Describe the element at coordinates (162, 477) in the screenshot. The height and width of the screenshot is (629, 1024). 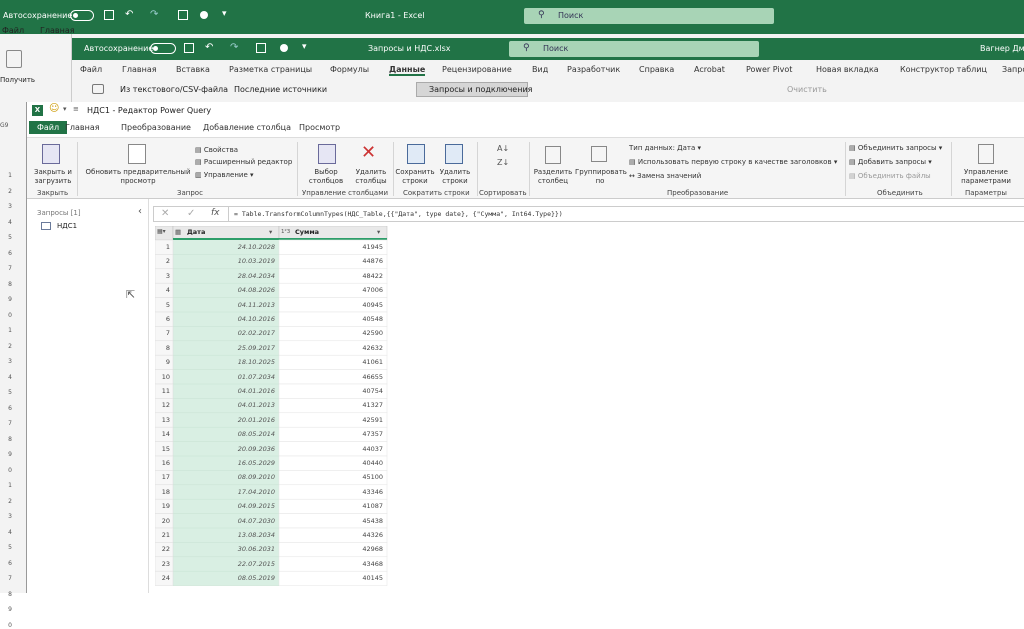
I see `row-number: 17` at that location.